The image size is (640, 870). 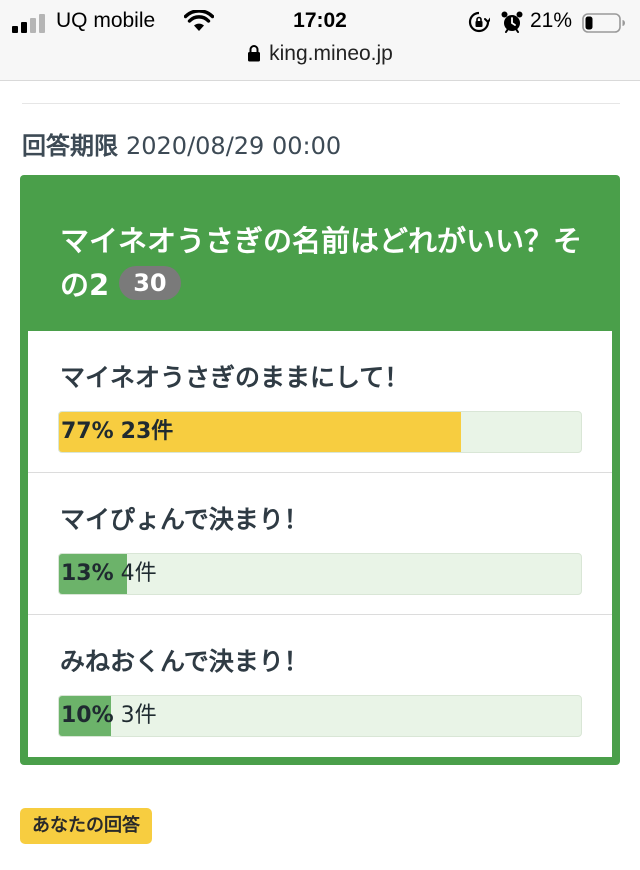 I want to click on option-label: マイネオうさぎのままにして！, so click(x=235, y=377).